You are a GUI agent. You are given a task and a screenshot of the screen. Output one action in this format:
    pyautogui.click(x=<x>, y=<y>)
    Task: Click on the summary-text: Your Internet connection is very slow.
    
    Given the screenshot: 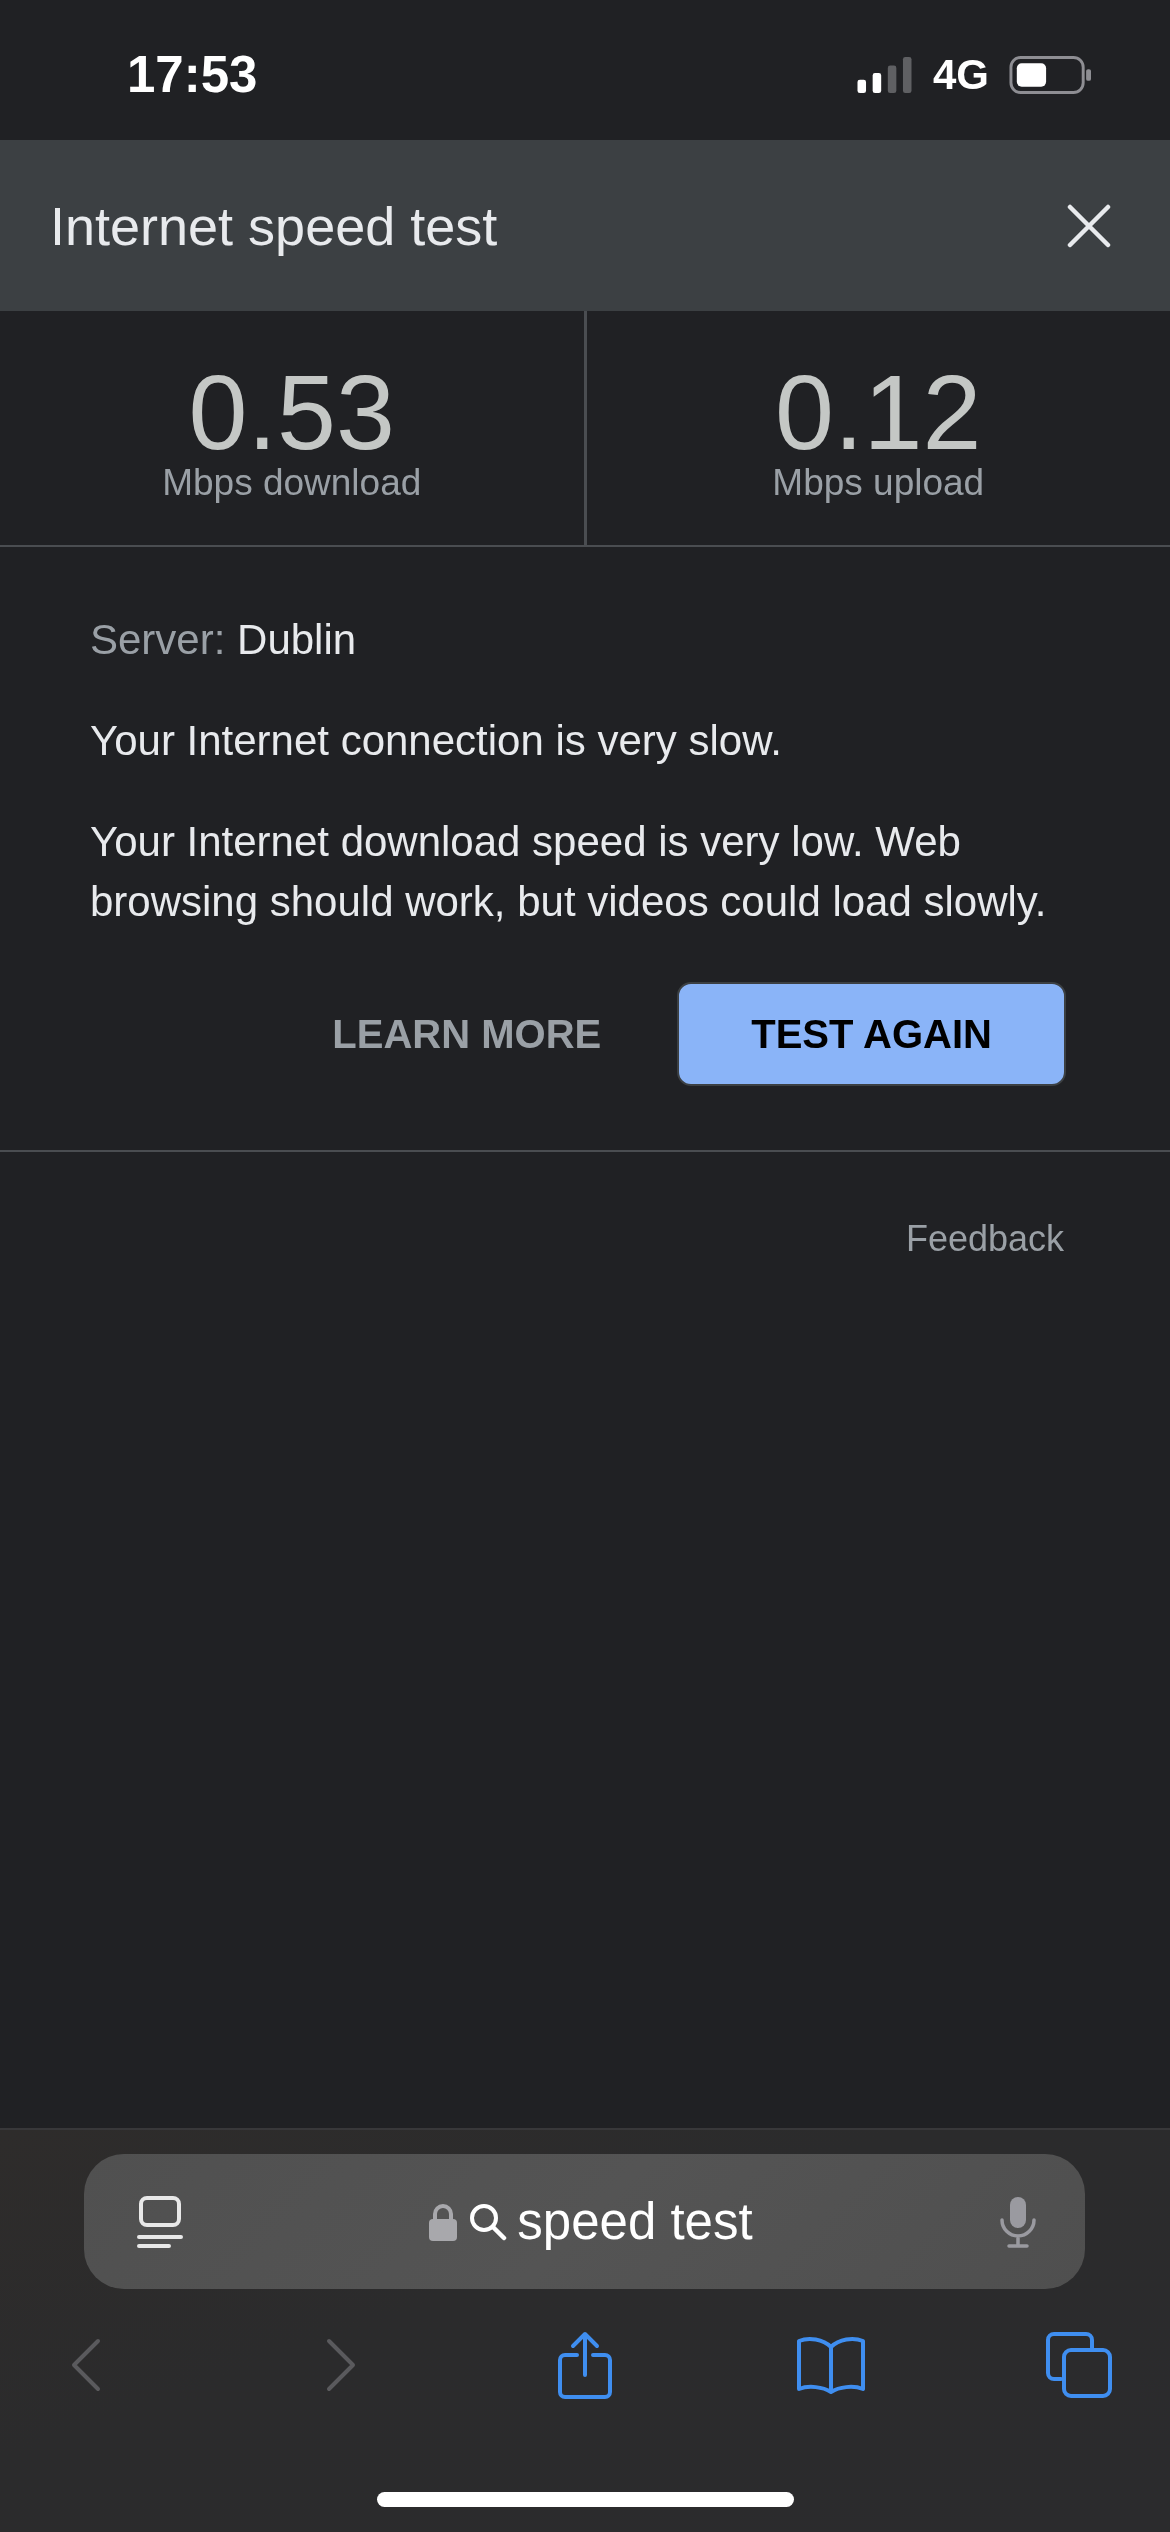 What is the action you would take?
    pyautogui.click(x=436, y=741)
    